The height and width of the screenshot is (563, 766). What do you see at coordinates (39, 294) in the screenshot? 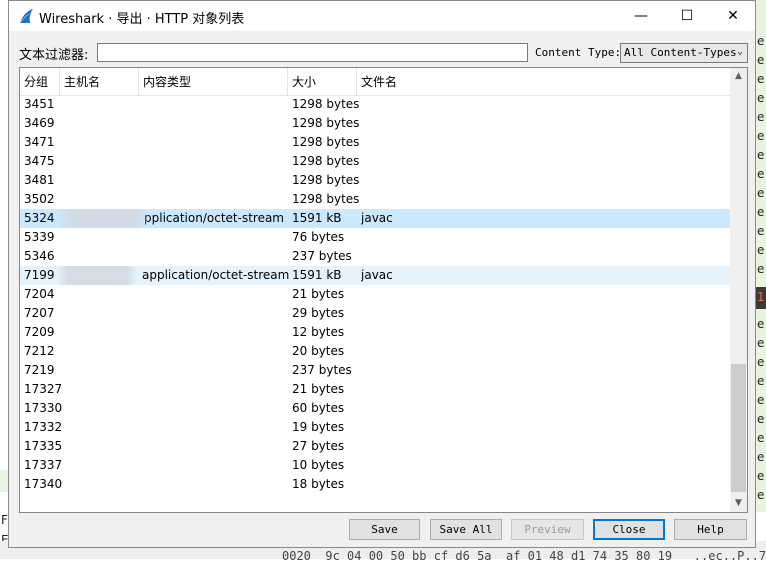
I see `cell-packet: 7204` at bounding box center [39, 294].